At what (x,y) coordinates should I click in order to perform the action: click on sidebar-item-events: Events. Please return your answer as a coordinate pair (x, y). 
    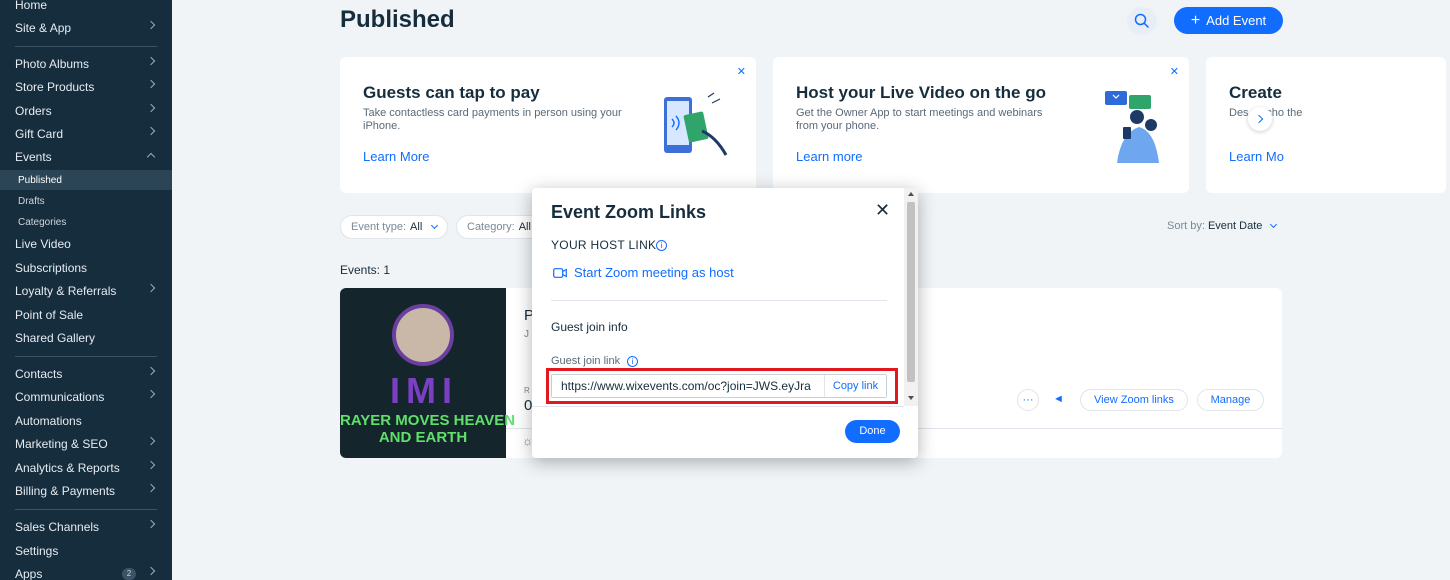
    Looking at the image, I should click on (86, 157).